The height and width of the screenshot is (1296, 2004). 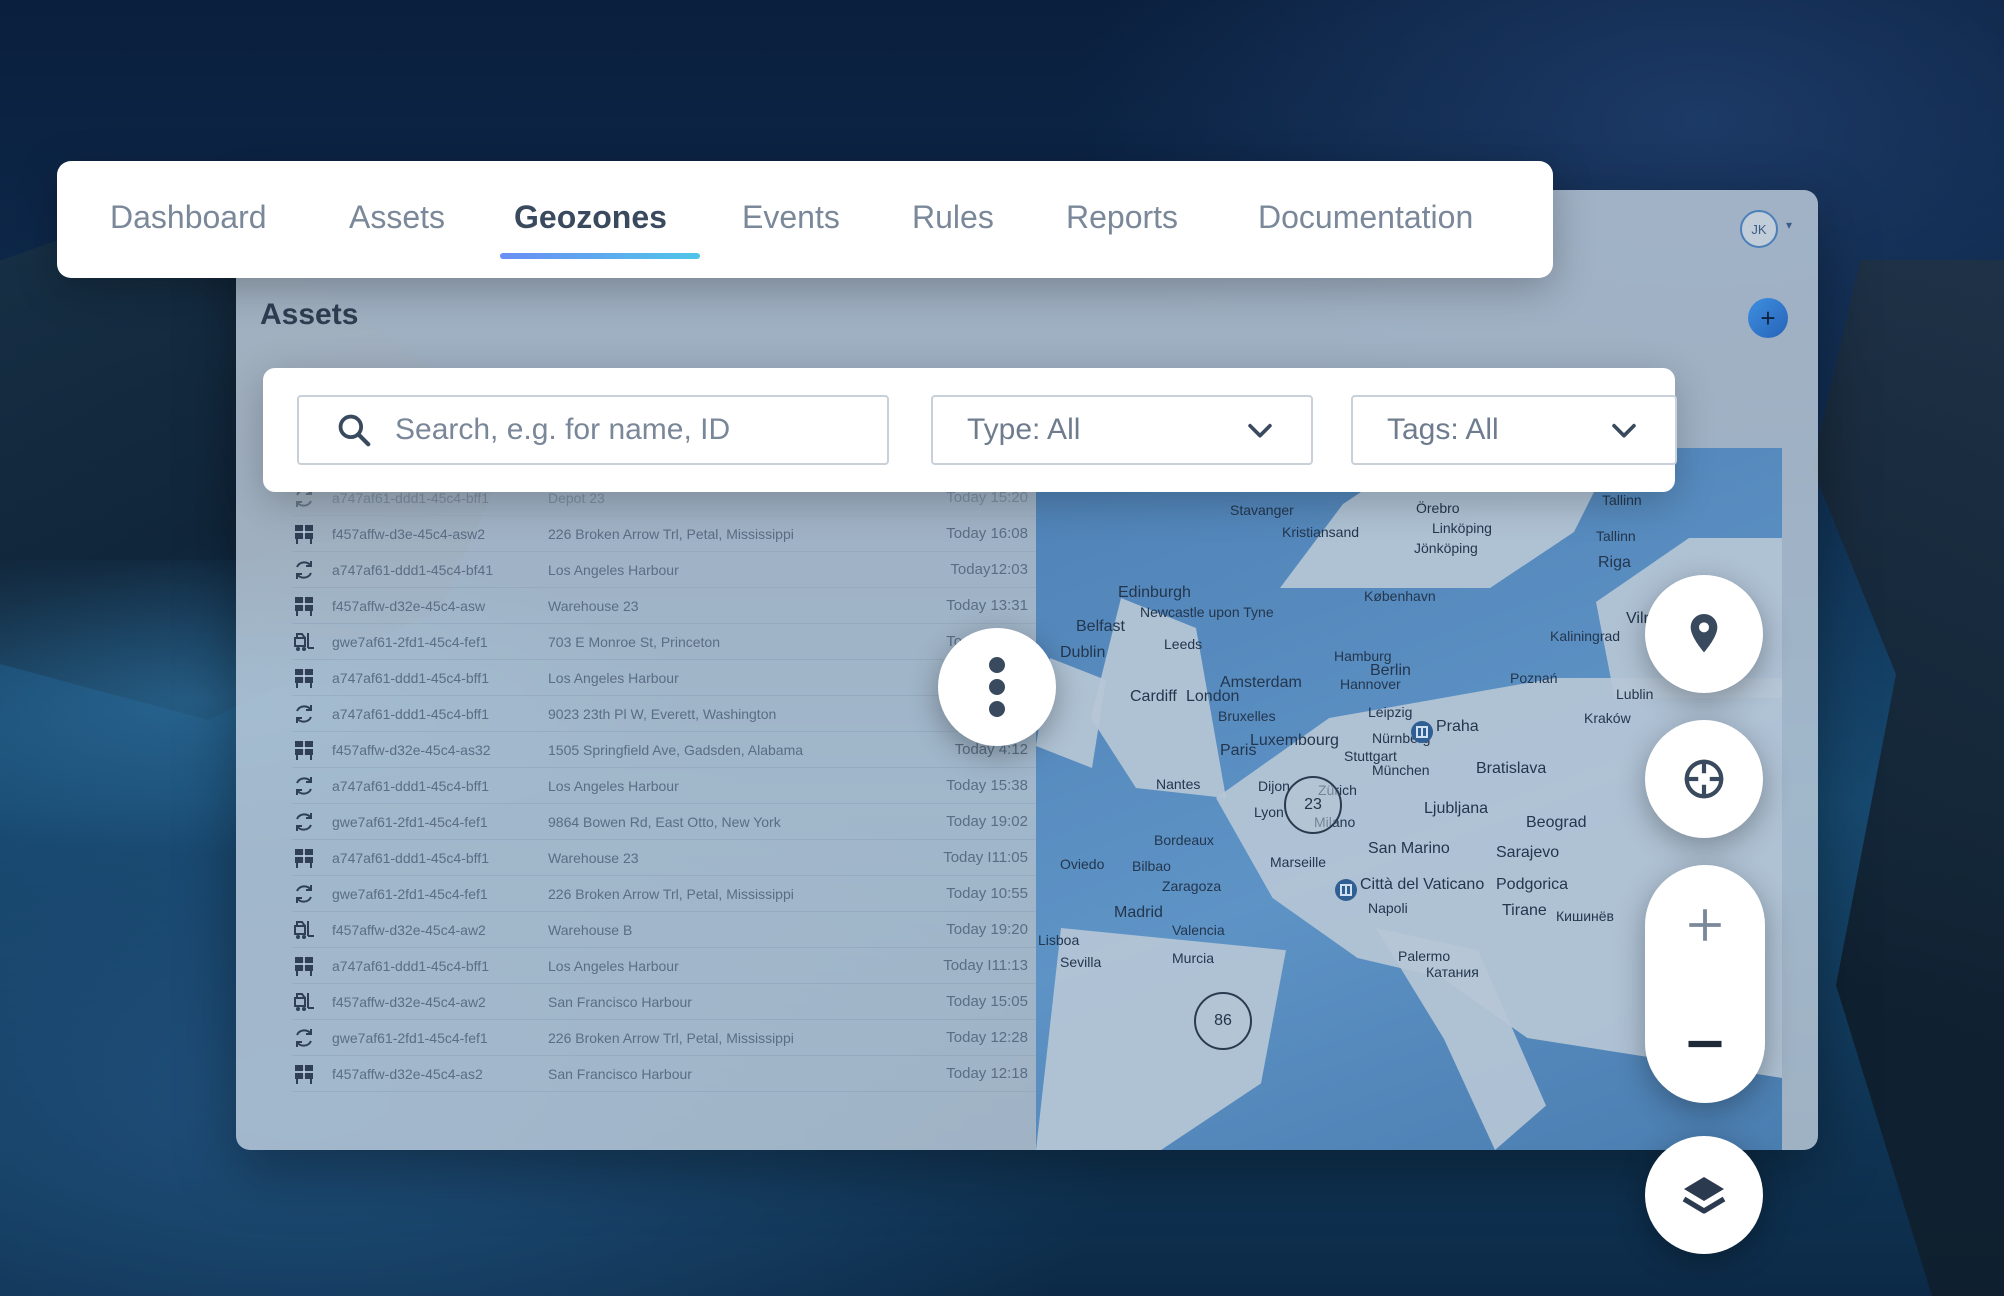 What do you see at coordinates (791, 217) in the screenshot?
I see `tab-events: Events` at bounding box center [791, 217].